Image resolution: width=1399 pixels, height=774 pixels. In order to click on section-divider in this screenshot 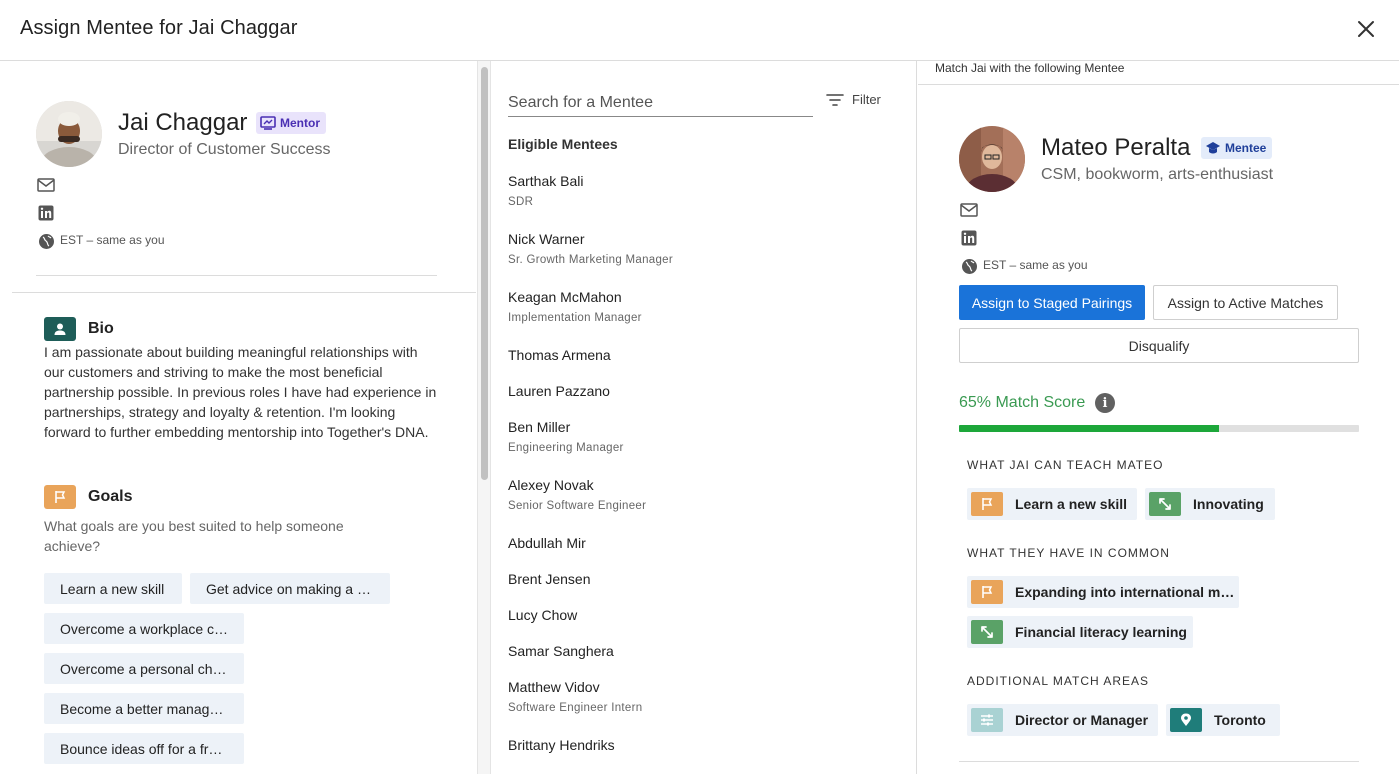, I will do `click(244, 292)`.